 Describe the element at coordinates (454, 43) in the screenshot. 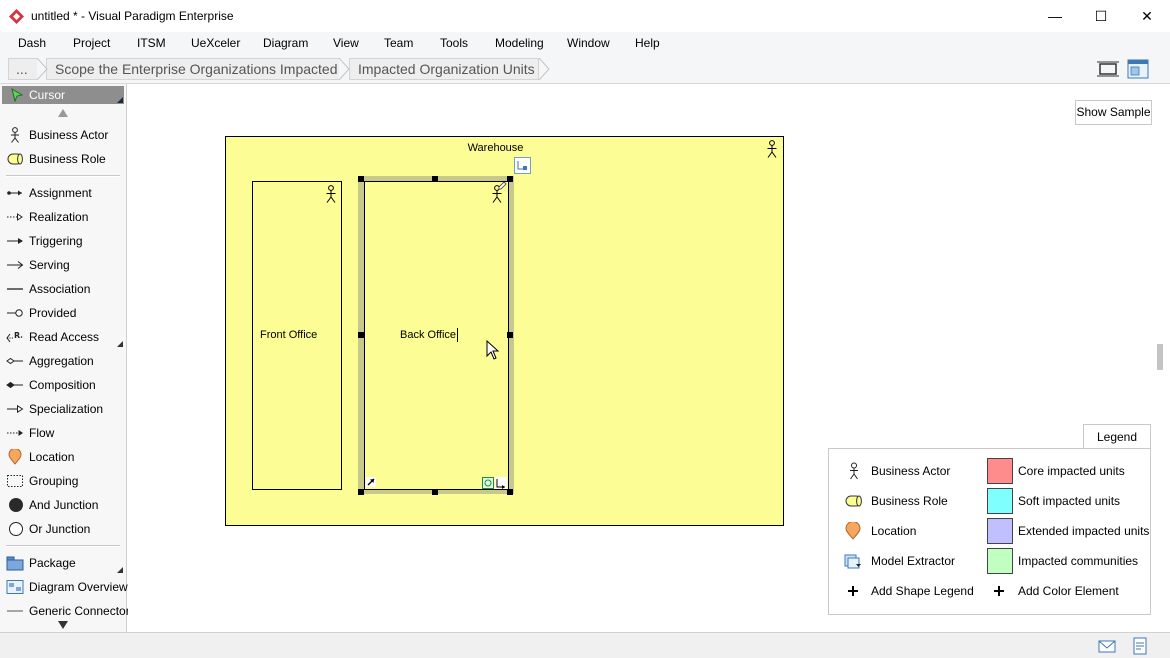

I see `menu-tools: Tools` at that location.